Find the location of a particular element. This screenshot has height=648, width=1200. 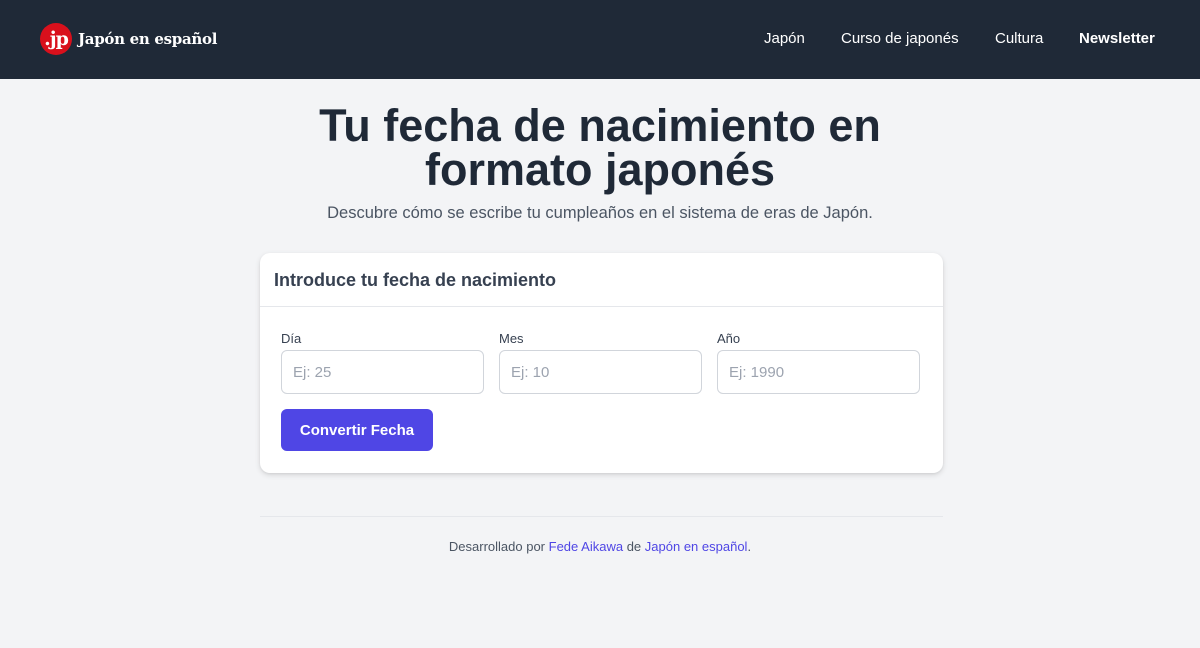

year-label: Año is located at coordinates (729, 338).